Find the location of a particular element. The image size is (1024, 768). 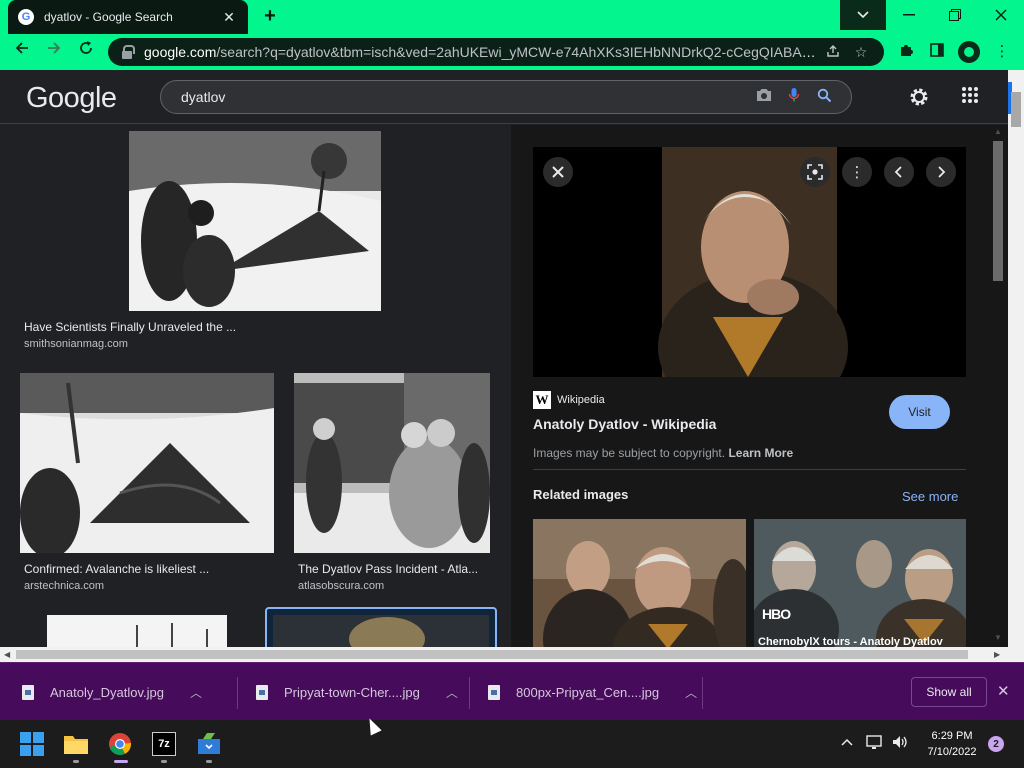

browser-tab: G dyatlov - Google Search ✕ is located at coordinates (128, 17).